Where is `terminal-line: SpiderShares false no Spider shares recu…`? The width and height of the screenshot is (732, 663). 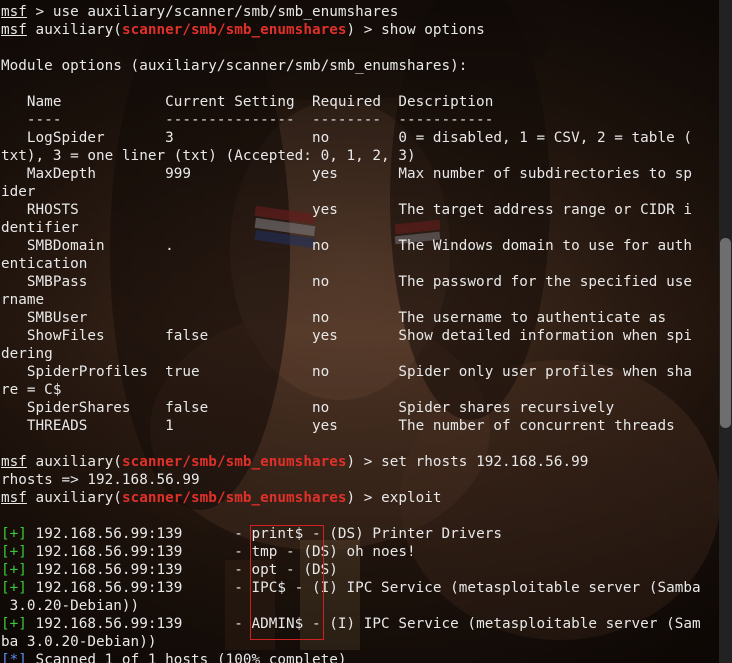
terminal-line: SpiderShares false no Spider shares recu… is located at coordinates (307, 408).